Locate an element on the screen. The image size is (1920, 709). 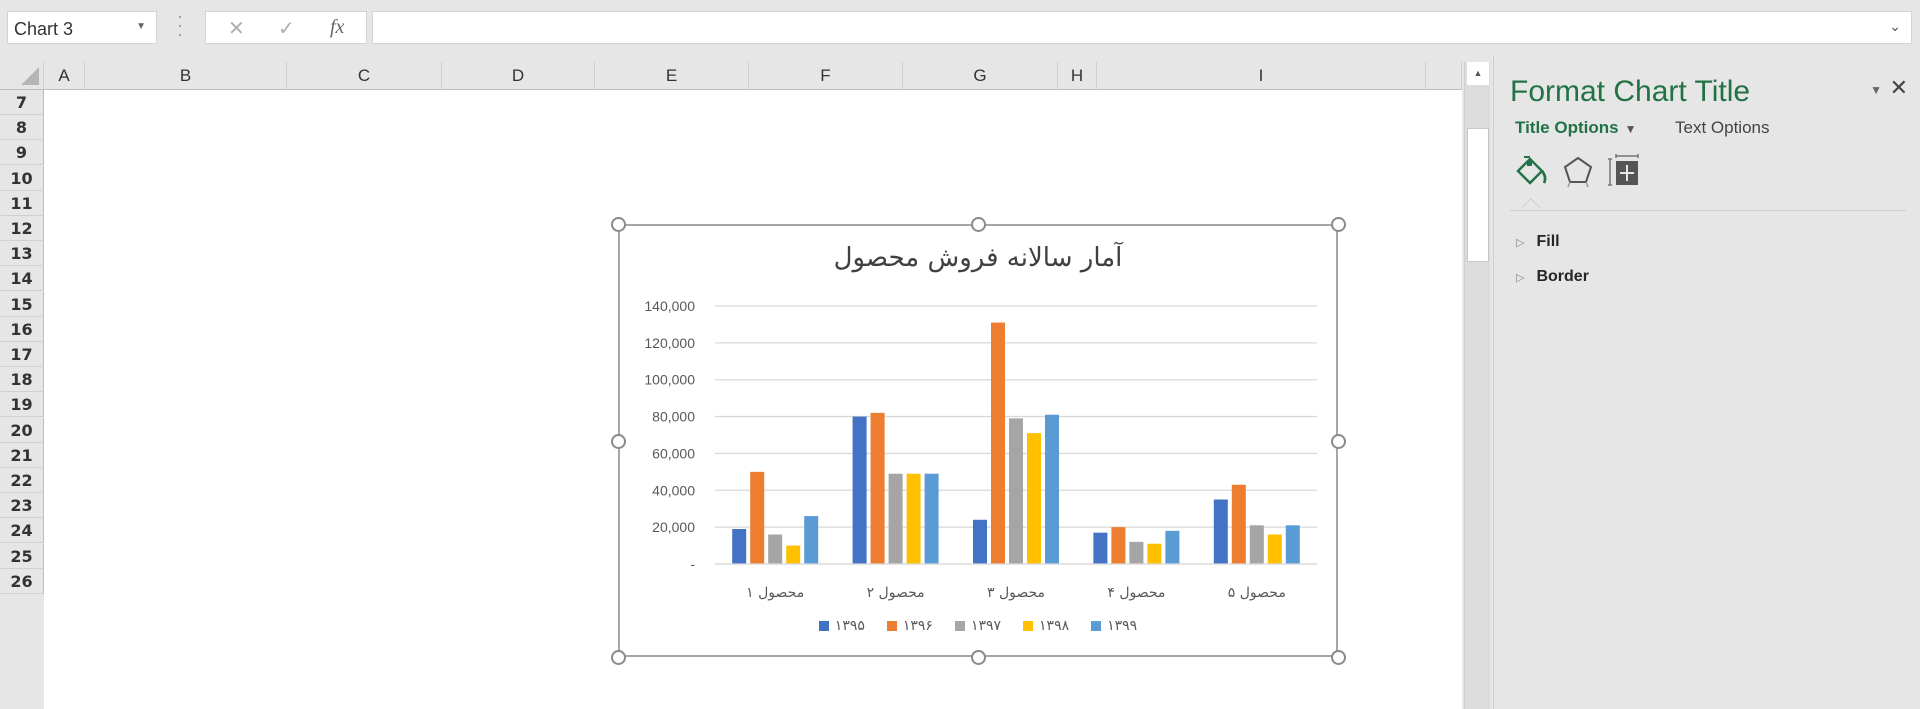
resize-handle-top-left is located at coordinates (618, 224).